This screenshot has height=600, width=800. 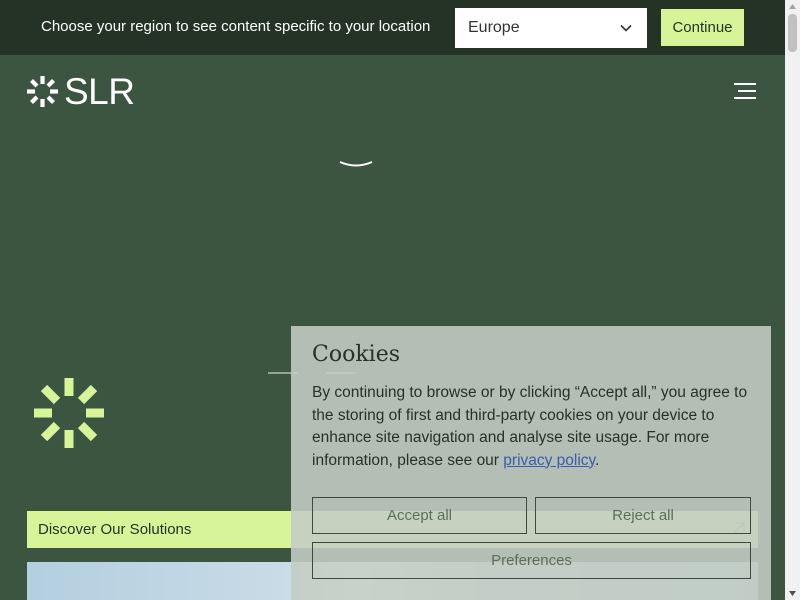 I want to click on chevron-down-icon, so click(x=626, y=28).